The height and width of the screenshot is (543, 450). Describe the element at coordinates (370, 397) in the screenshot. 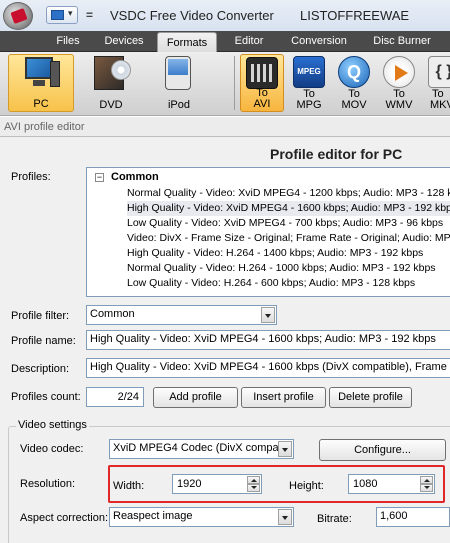

I see `delete-profile-button: Delete profile` at that location.